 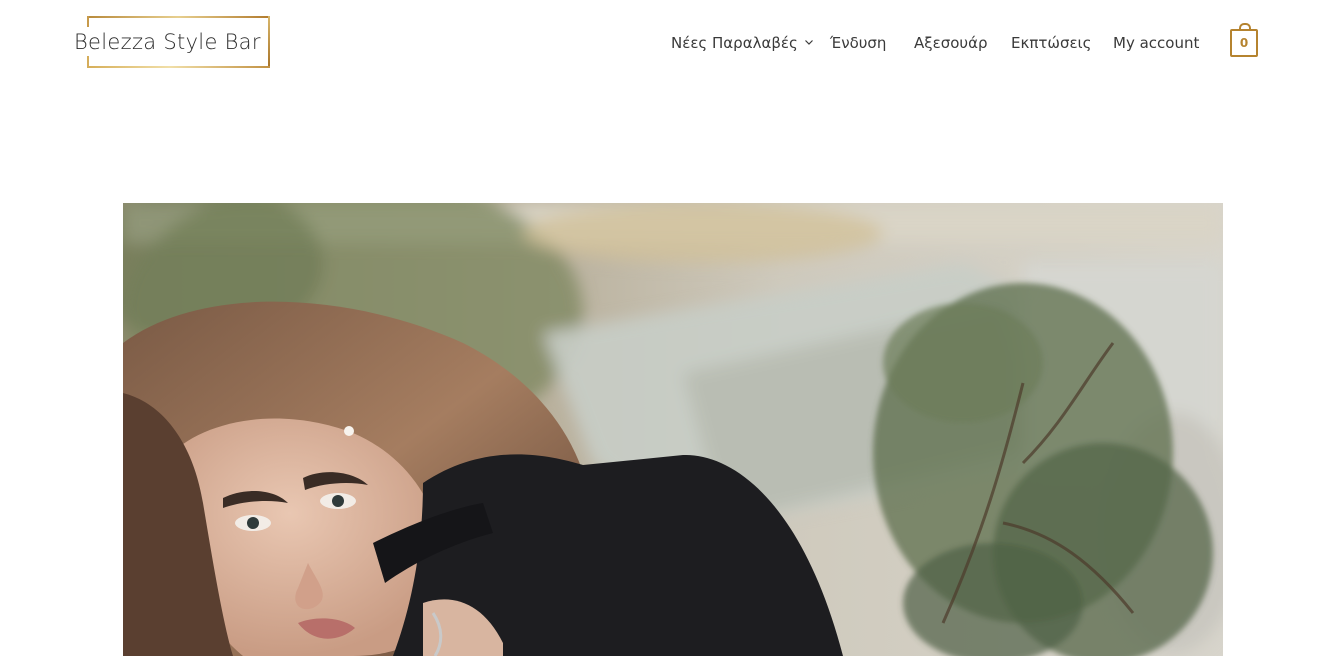 I want to click on nav-item-label: Ένδυση, so click(x=858, y=43).